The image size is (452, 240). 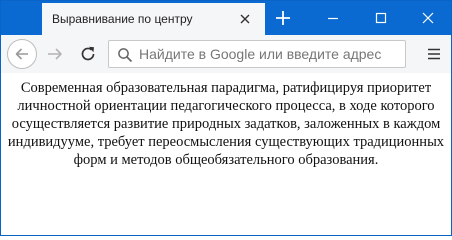 I want to click on hamburger-menu-icon, so click(x=434, y=54).